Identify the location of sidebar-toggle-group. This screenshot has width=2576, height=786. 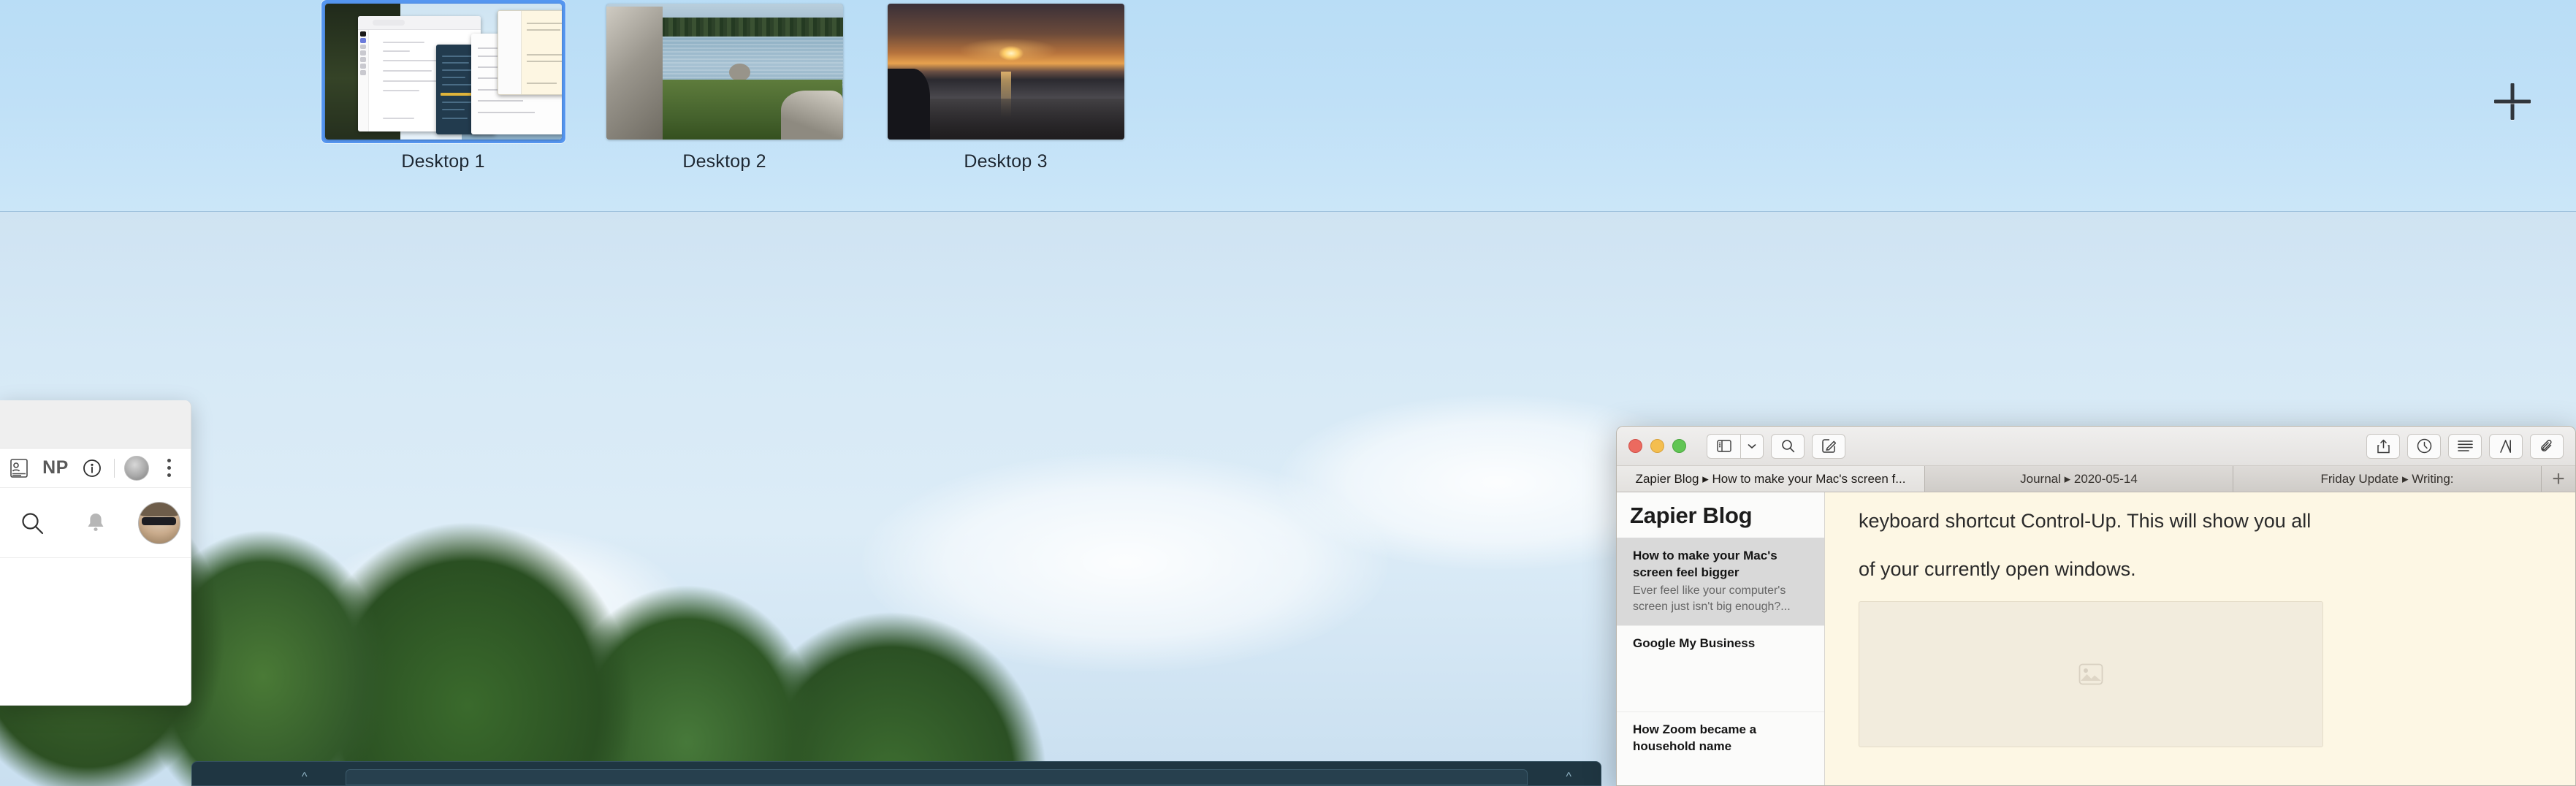
(1736, 446).